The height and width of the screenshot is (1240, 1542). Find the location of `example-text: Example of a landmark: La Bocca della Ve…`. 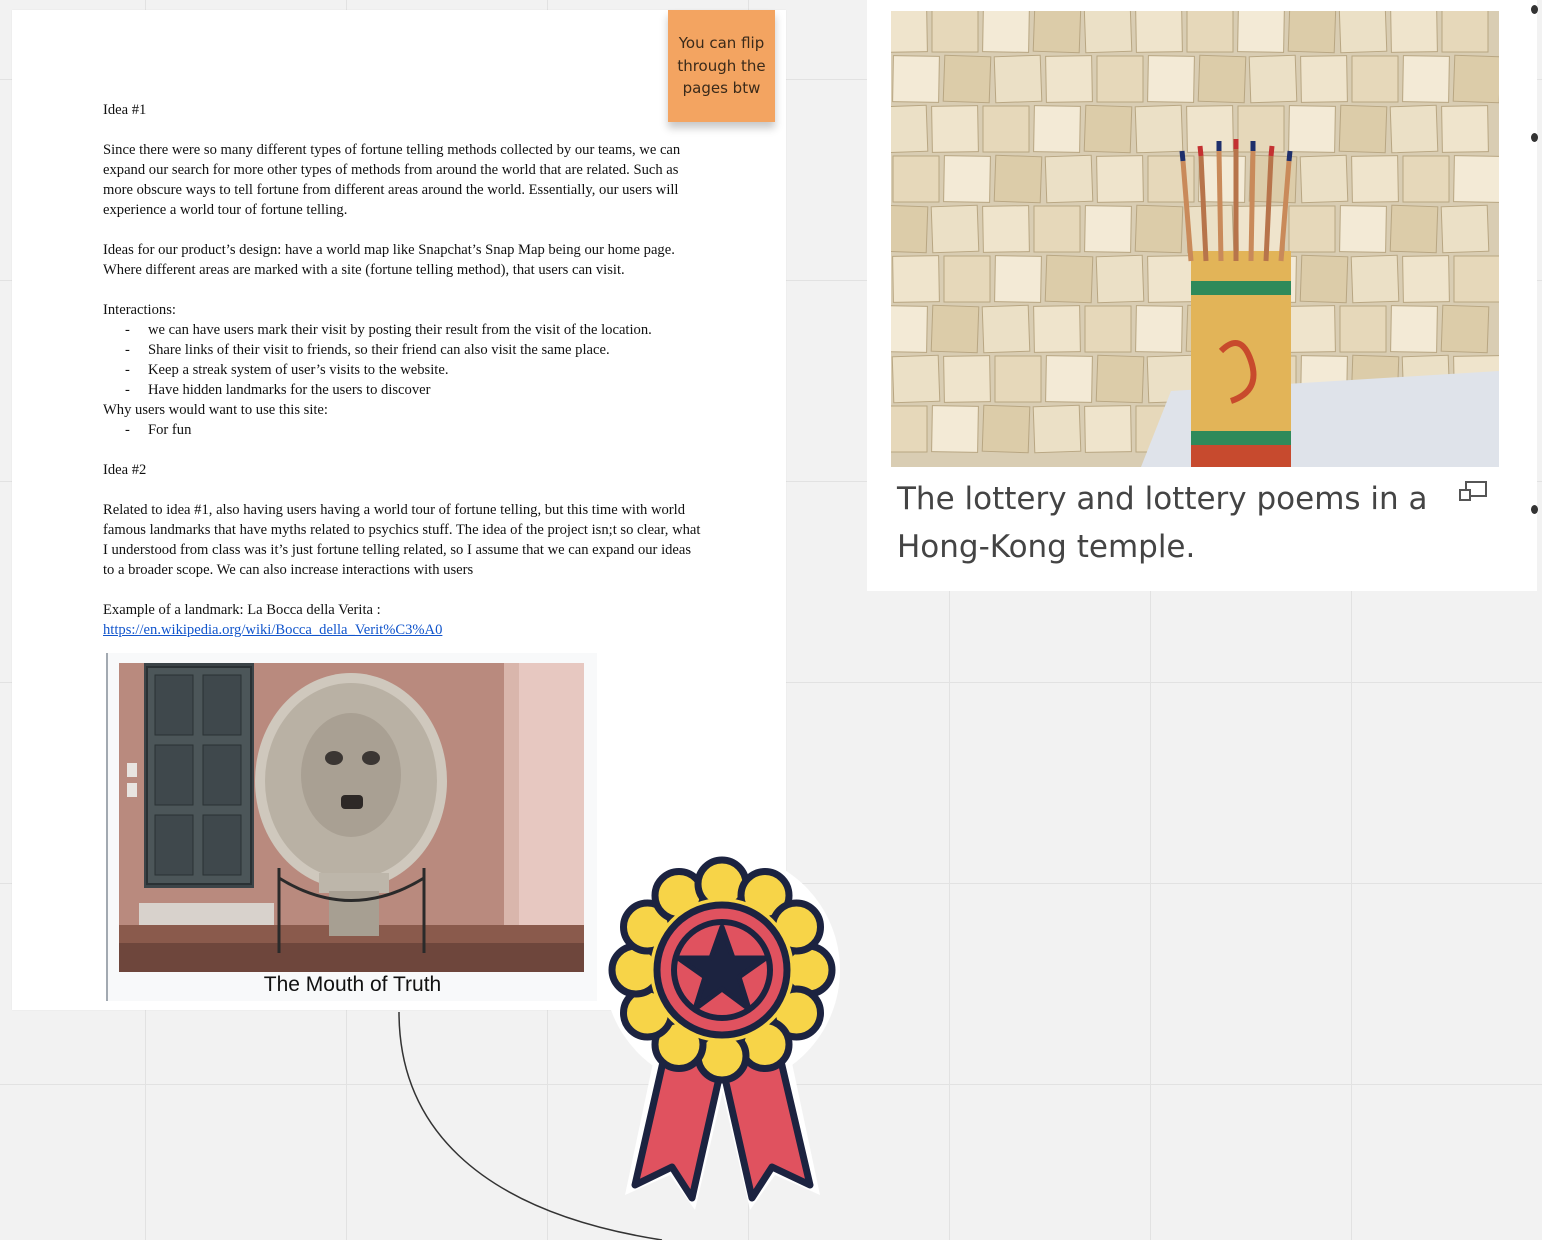

example-text: Example of a landmark: La Bocca della Ve… is located at coordinates (242, 610).